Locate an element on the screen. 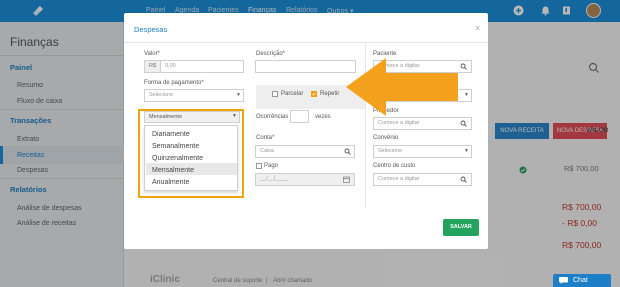  currency-prefix: R$ is located at coordinates (152, 66).